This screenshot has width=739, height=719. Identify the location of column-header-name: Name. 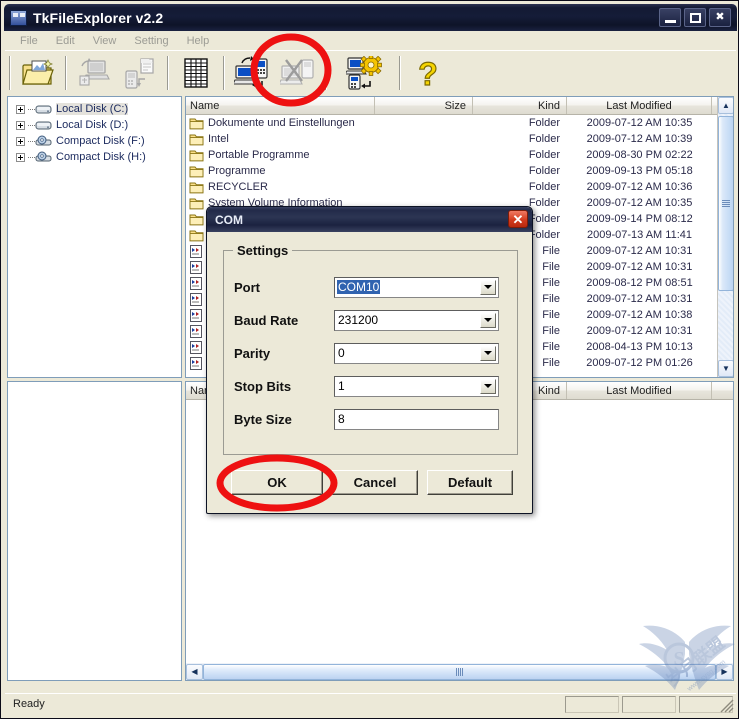
(280, 105).